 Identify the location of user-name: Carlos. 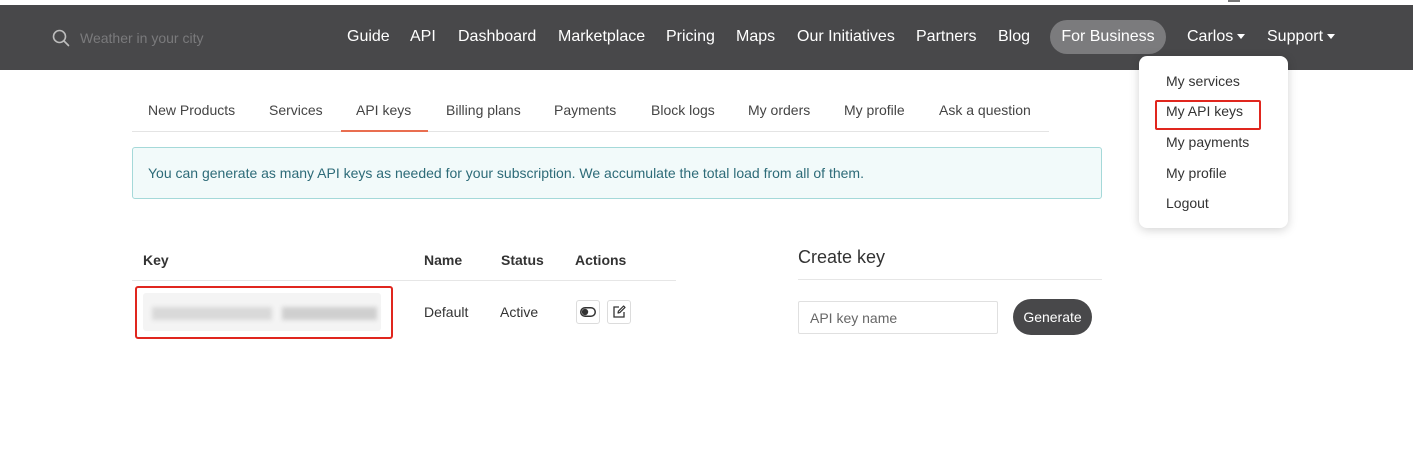
(1210, 36).